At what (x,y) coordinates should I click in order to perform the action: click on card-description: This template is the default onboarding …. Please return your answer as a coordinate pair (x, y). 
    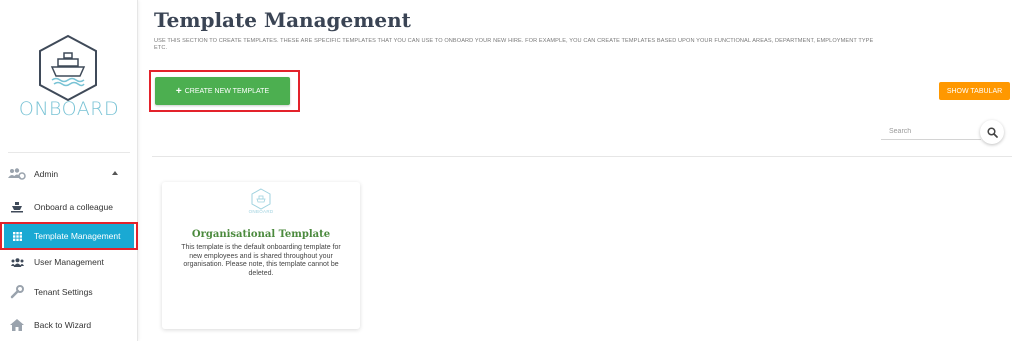
    Looking at the image, I should click on (261, 260).